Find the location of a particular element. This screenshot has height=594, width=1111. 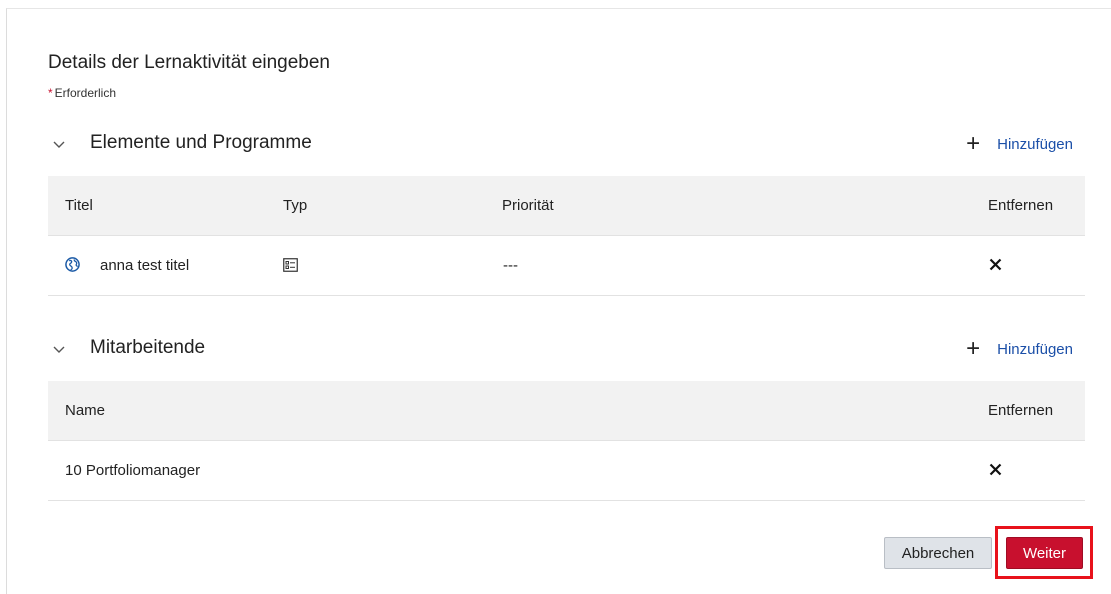

items-add-label: Hinzufügen is located at coordinates (1035, 144).